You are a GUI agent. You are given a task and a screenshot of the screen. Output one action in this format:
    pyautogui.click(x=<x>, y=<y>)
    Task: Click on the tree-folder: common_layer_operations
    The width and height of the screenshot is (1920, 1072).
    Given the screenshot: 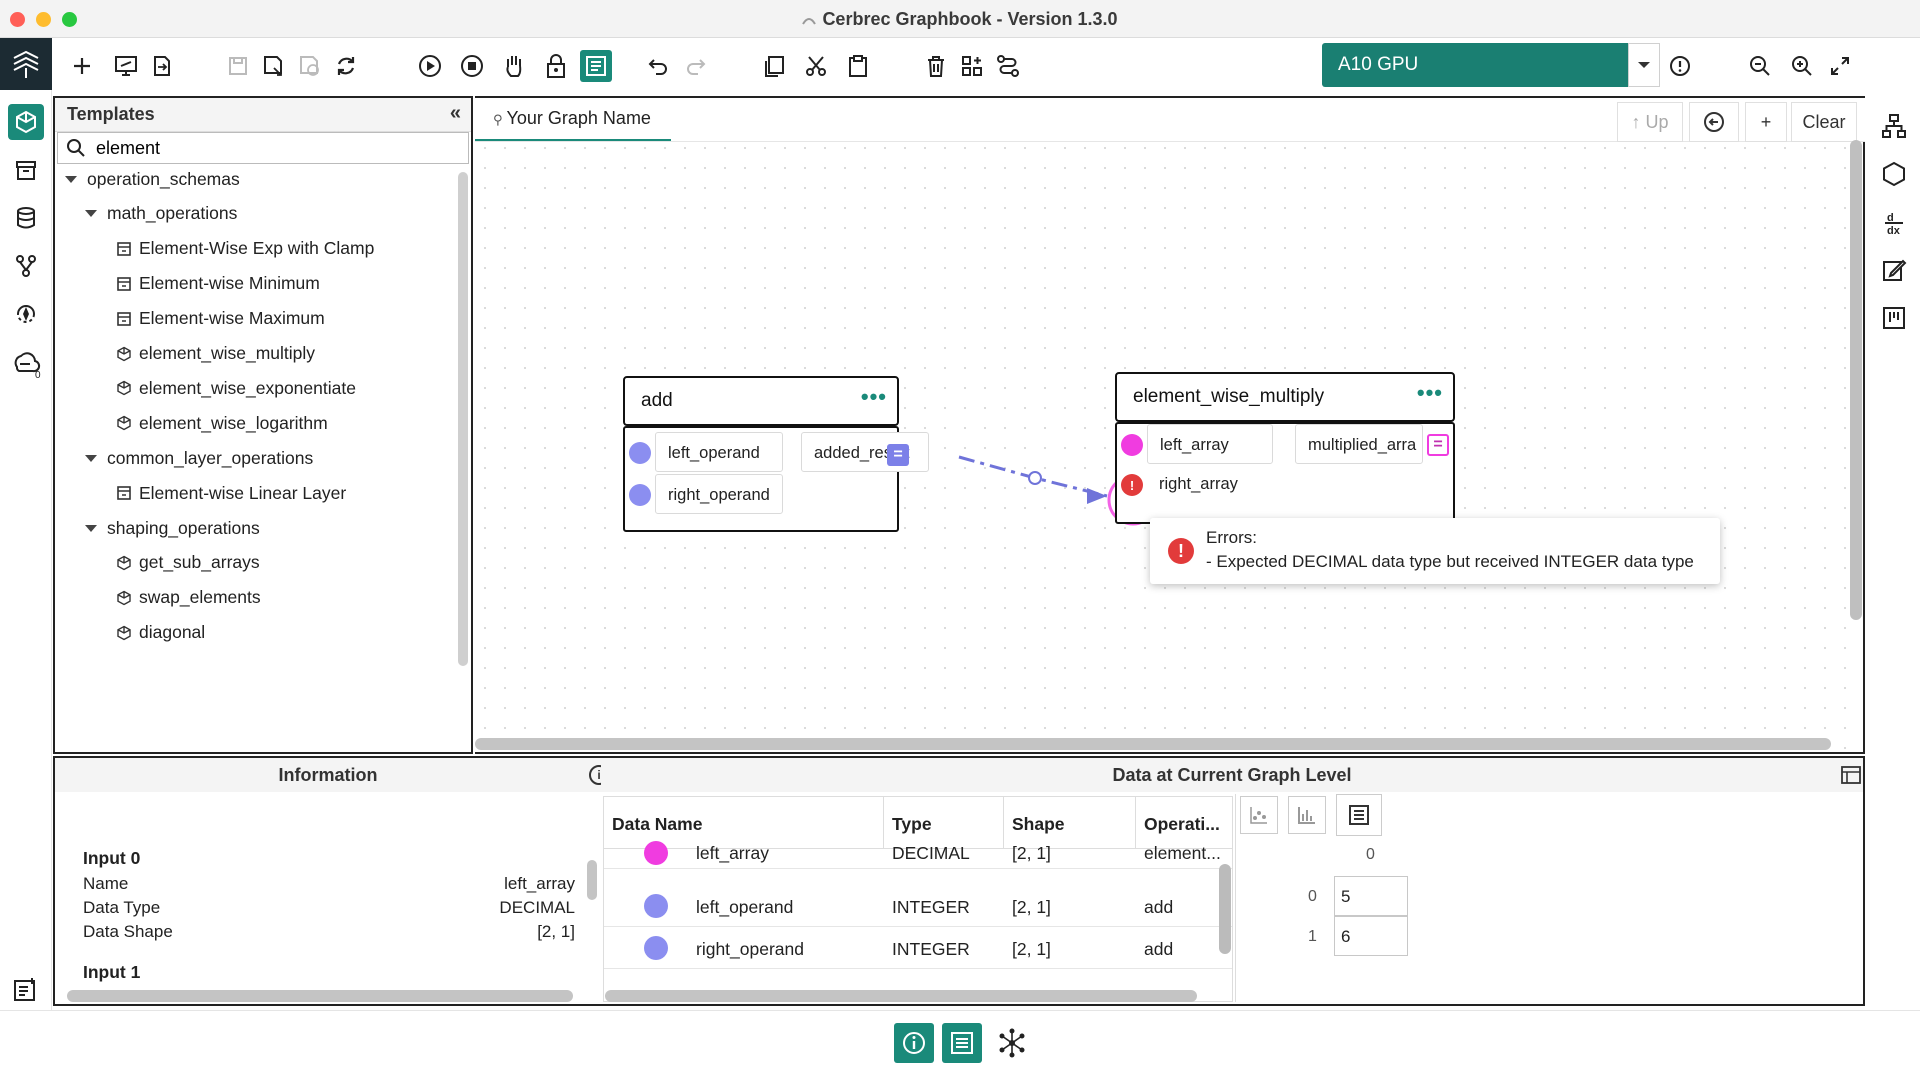 What is the action you would take?
    pyautogui.click(x=199, y=458)
    